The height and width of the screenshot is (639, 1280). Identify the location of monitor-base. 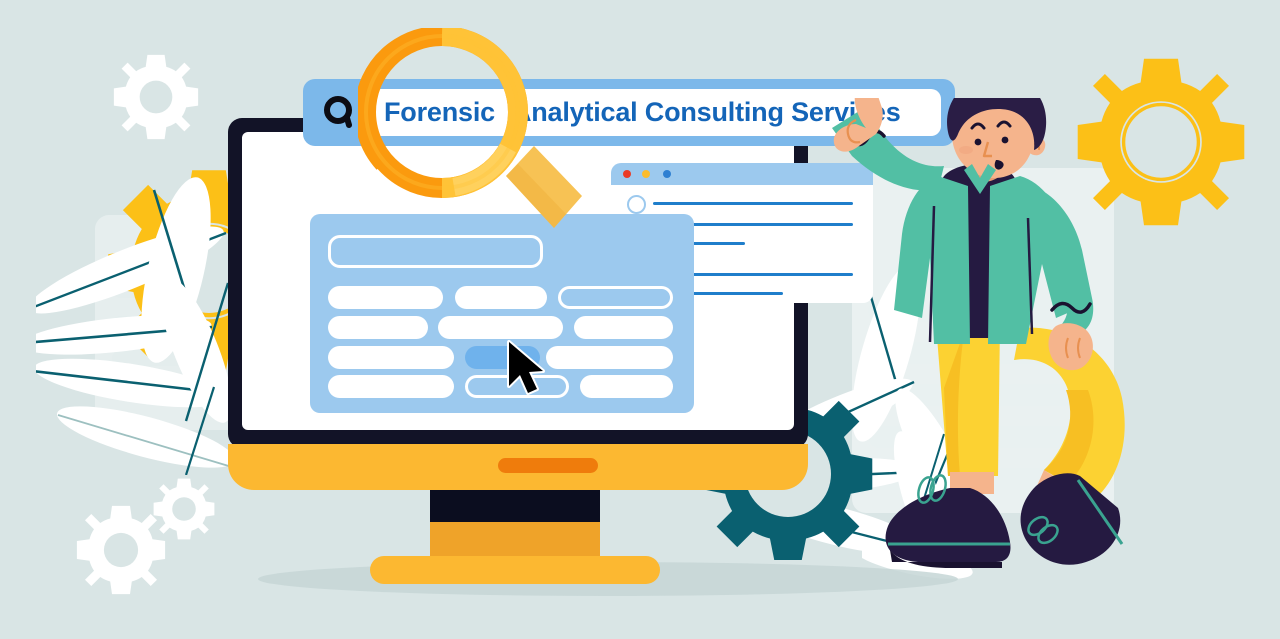
(515, 570).